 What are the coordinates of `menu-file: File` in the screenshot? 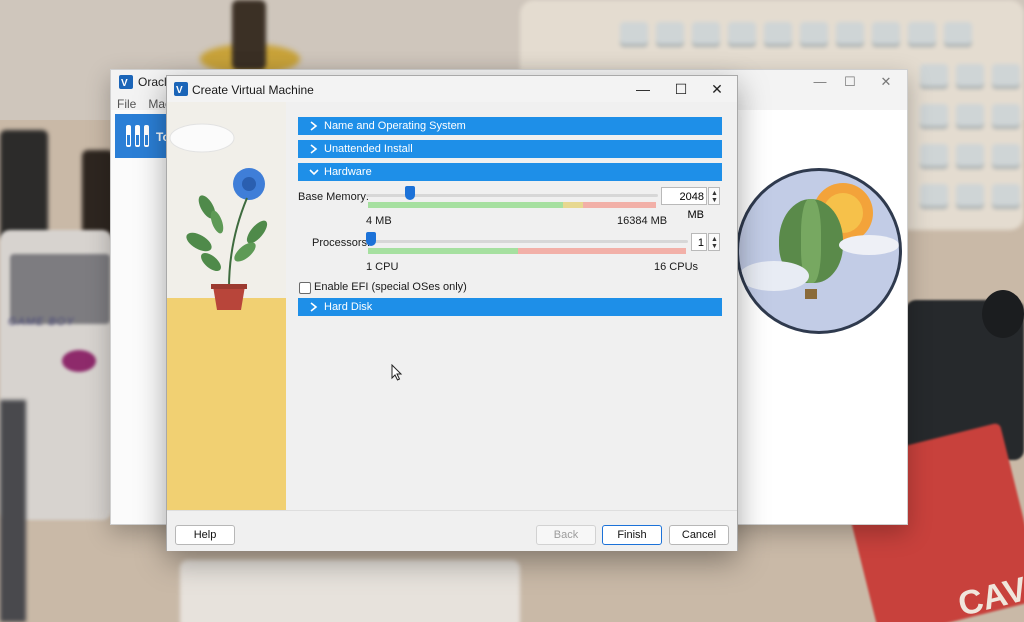 It's located at (126, 104).